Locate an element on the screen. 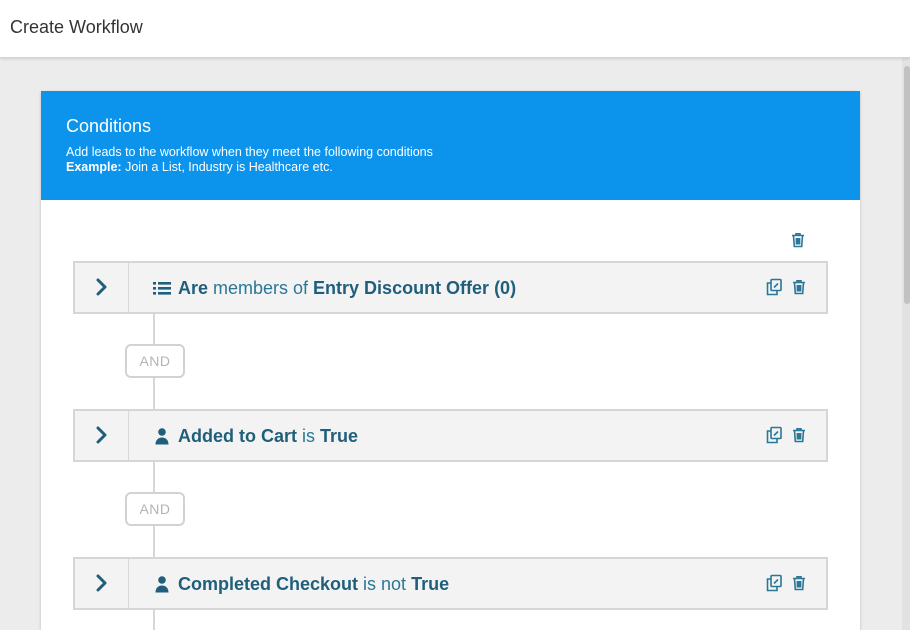 The height and width of the screenshot is (630, 910). scrollbar-thumb is located at coordinates (907, 185).